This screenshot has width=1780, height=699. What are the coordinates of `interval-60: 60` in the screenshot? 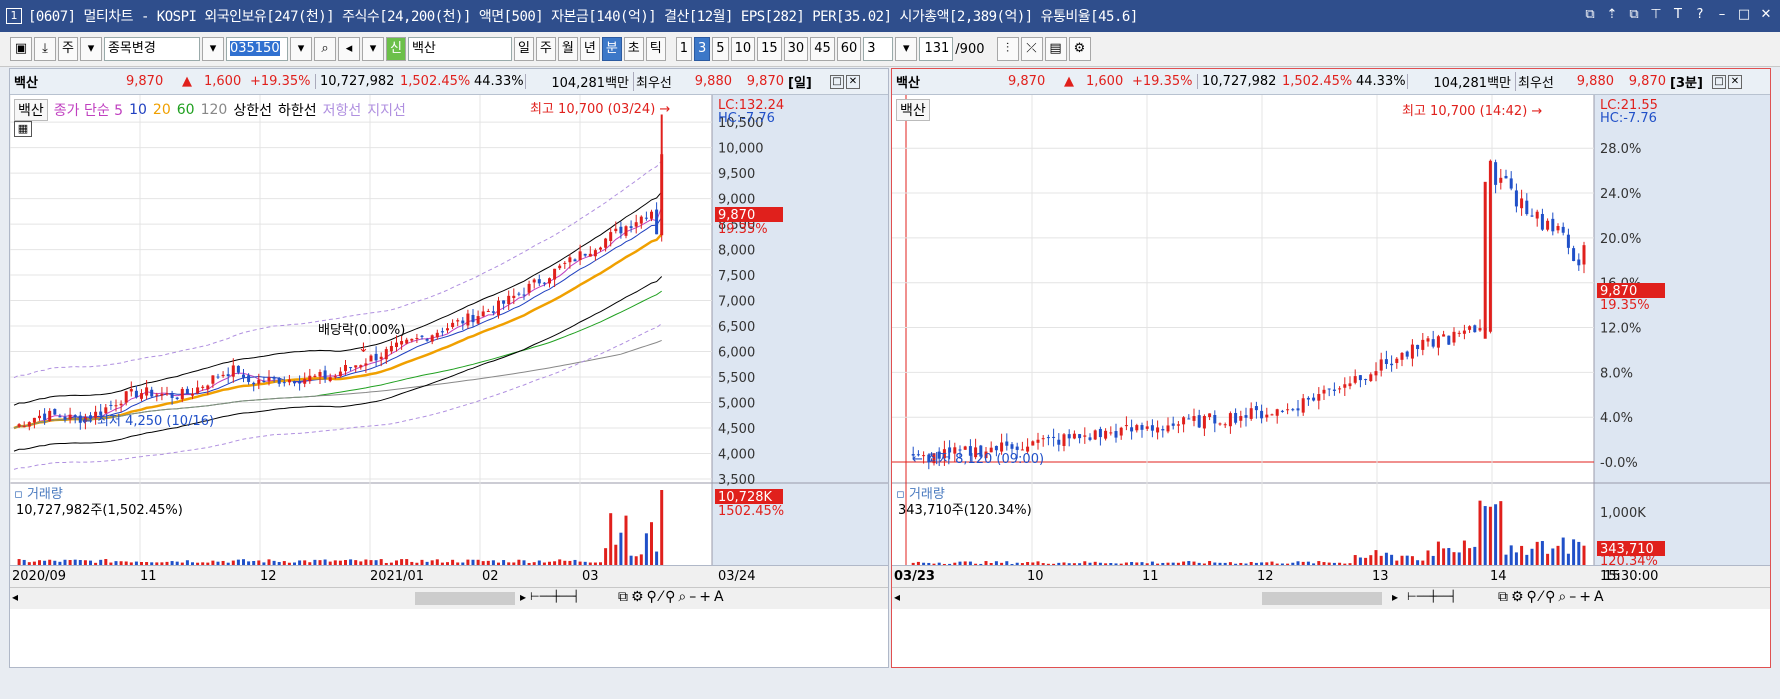 It's located at (849, 49).